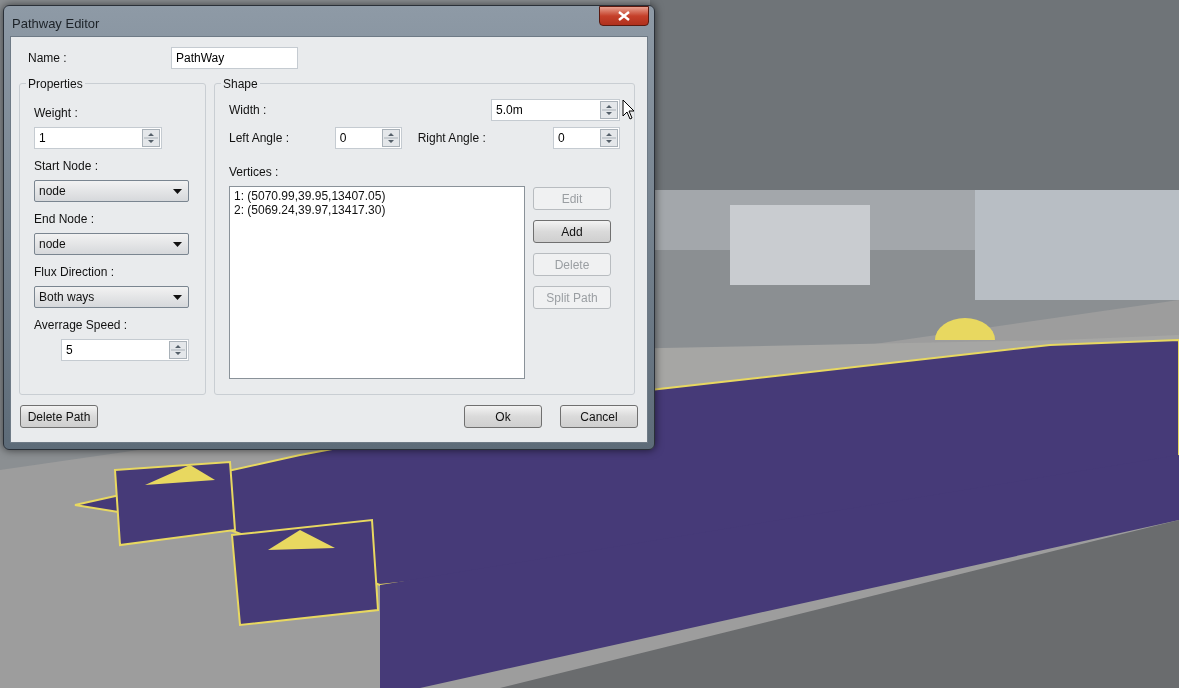  What do you see at coordinates (48, 58) in the screenshot?
I see `name-label: Name :` at bounding box center [48, 58].